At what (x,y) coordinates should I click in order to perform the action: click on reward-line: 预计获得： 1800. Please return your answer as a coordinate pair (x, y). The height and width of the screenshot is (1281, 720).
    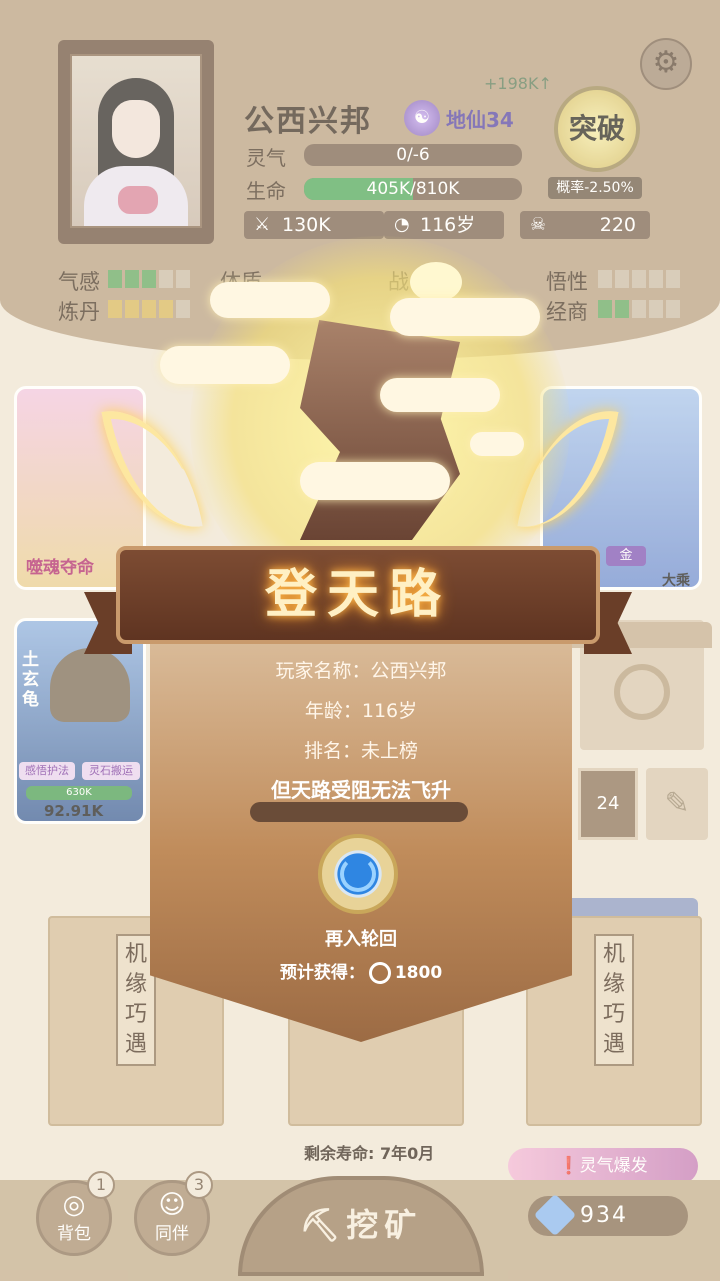
    Looking at the image, I should click on (361, 971).